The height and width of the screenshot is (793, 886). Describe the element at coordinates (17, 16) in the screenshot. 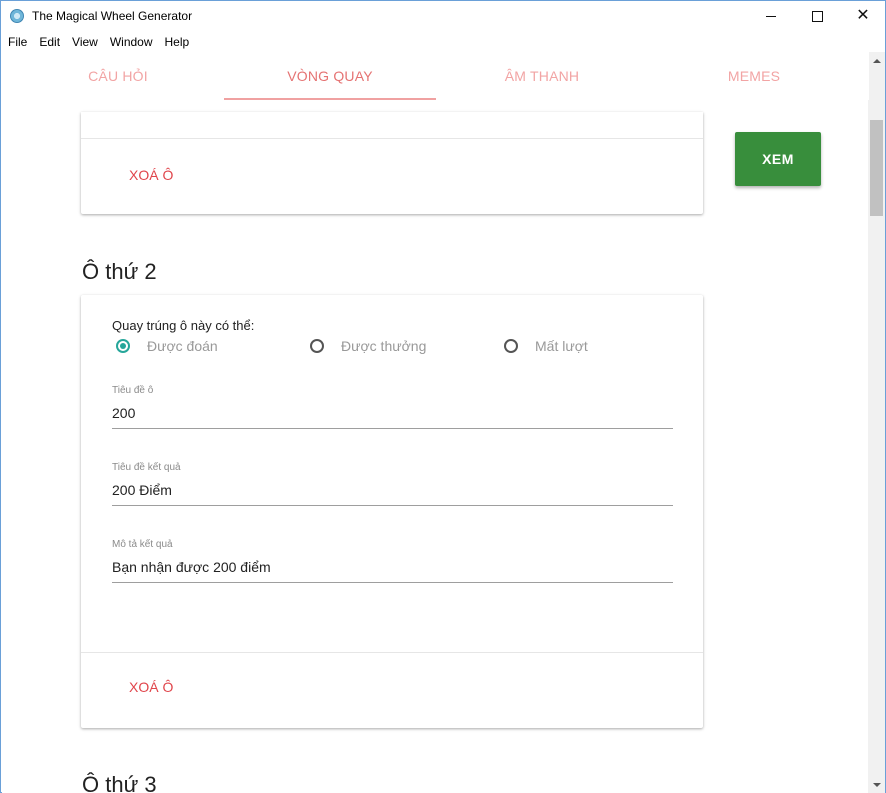

I see `app-logo-icon` at that location.